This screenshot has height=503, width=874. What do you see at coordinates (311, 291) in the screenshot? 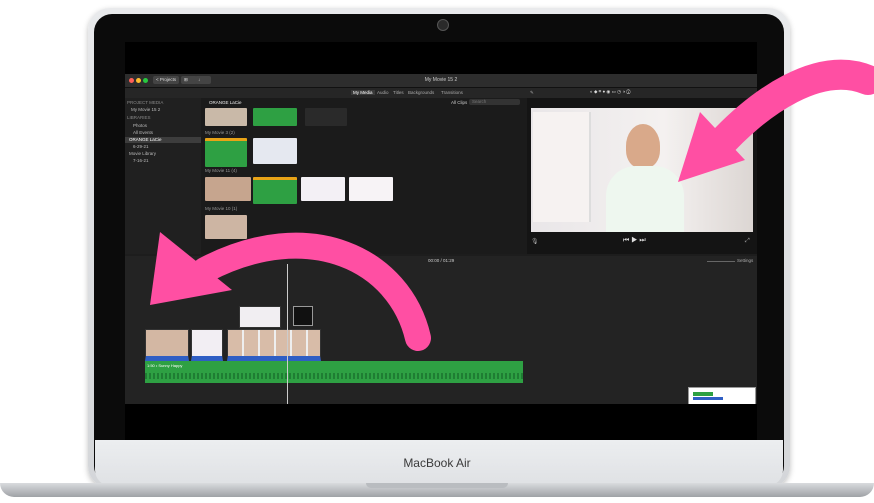
I see `pink-arrow-left` at bounding box center [311, 291].